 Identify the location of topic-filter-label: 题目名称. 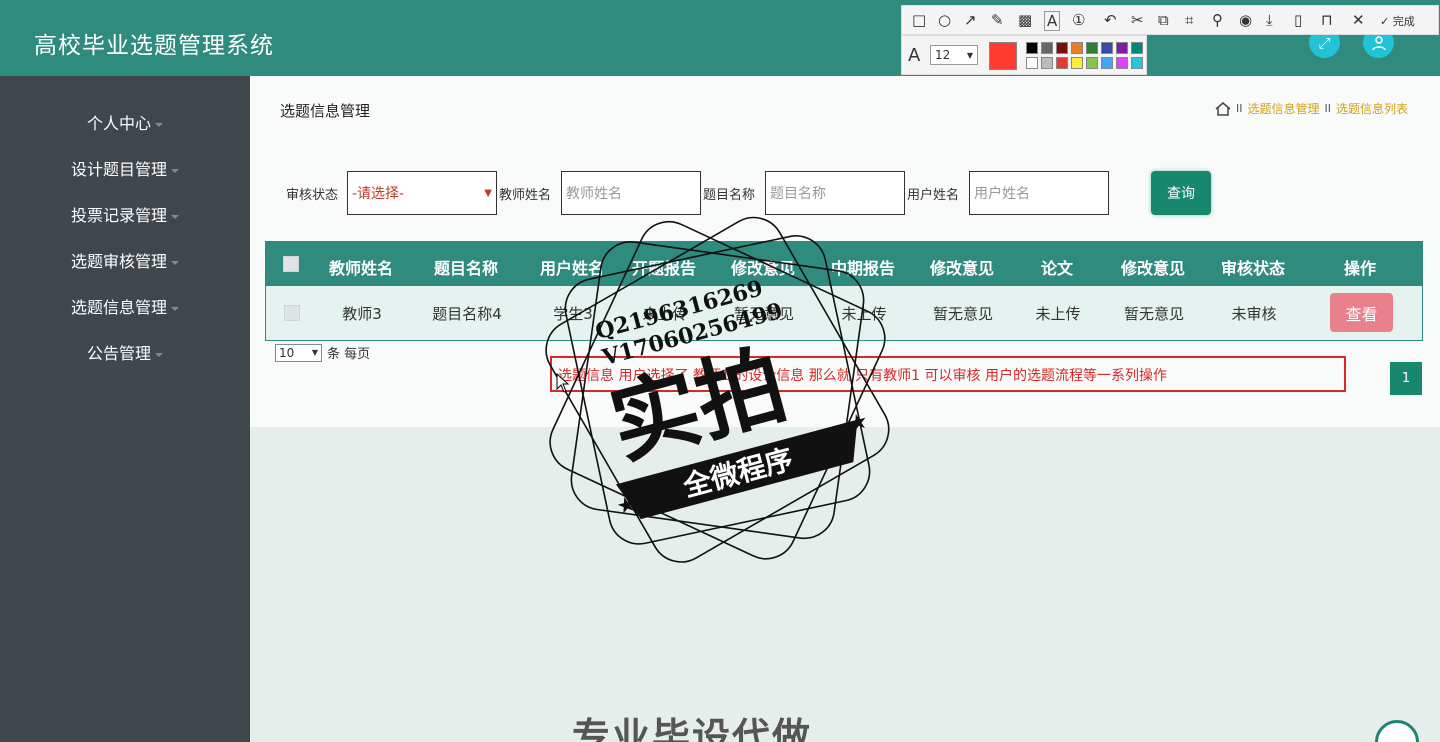
(729, 195).